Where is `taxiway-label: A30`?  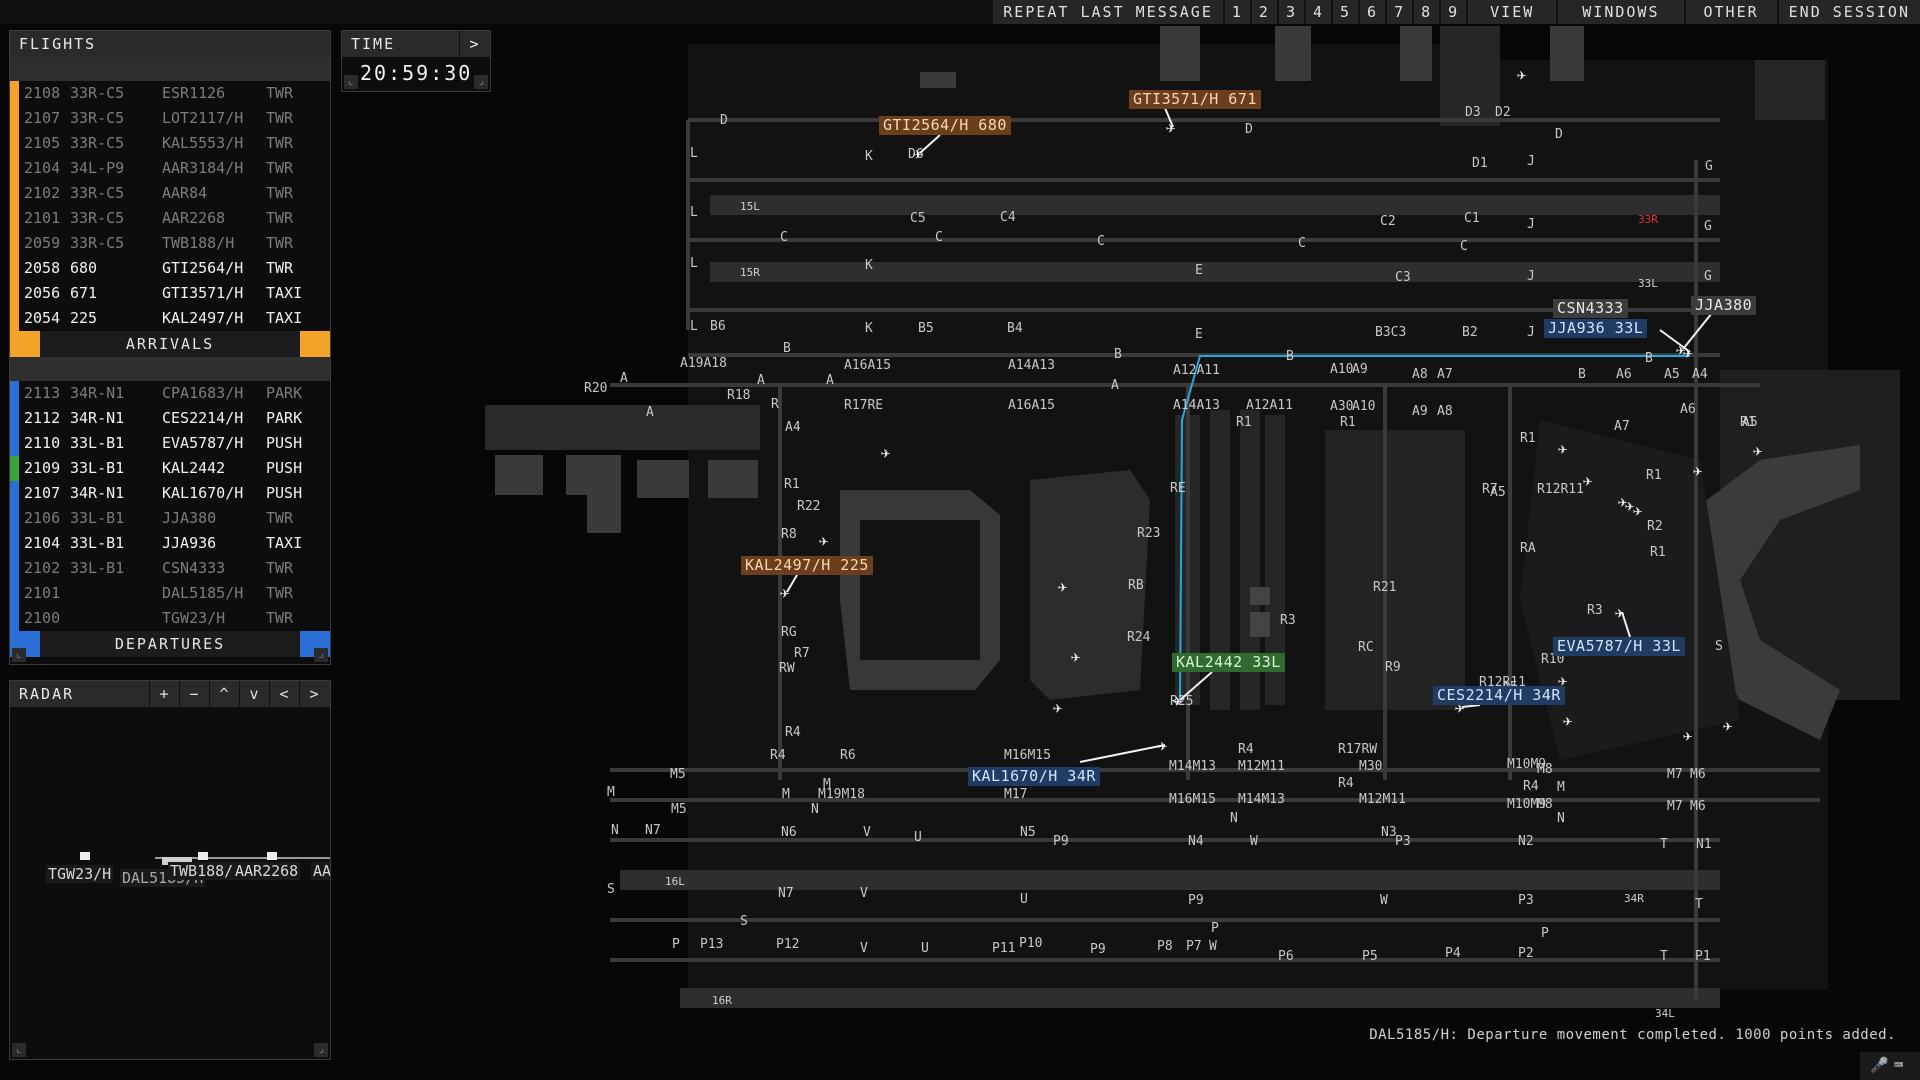 taxiway-label: A30 is located at coordinates (1341, 406).